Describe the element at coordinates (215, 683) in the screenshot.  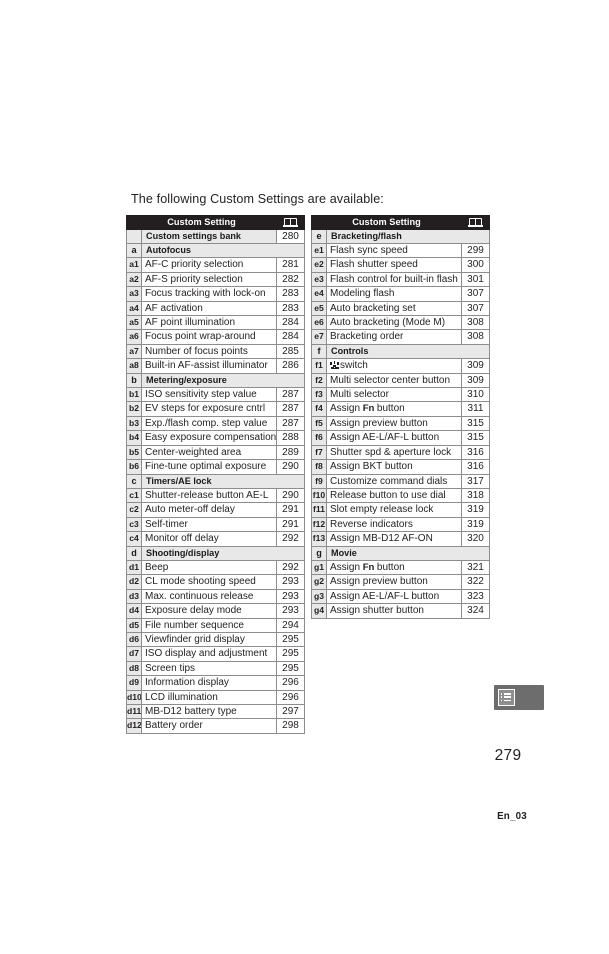
I see `table-row: d9 Information display 296` at that location.